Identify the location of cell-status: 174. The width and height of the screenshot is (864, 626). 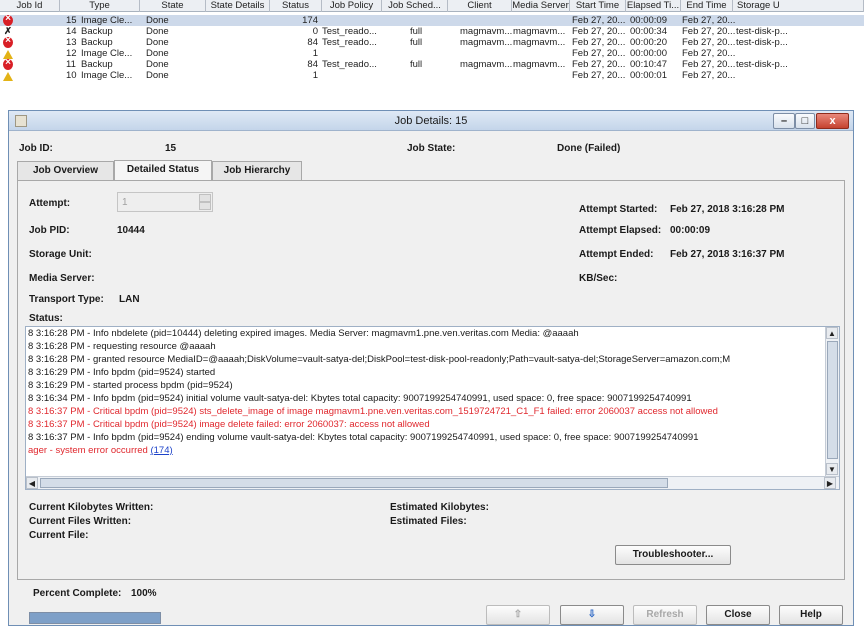
(310, 20).